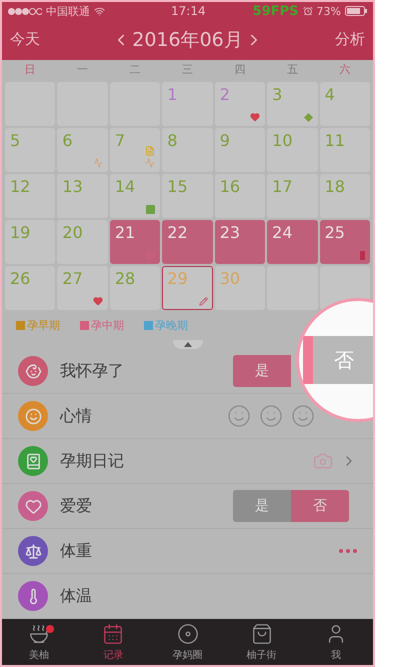  Describe the element at coordinates (334, 232) in the screenshot. I see `day-number: 25` at that location.